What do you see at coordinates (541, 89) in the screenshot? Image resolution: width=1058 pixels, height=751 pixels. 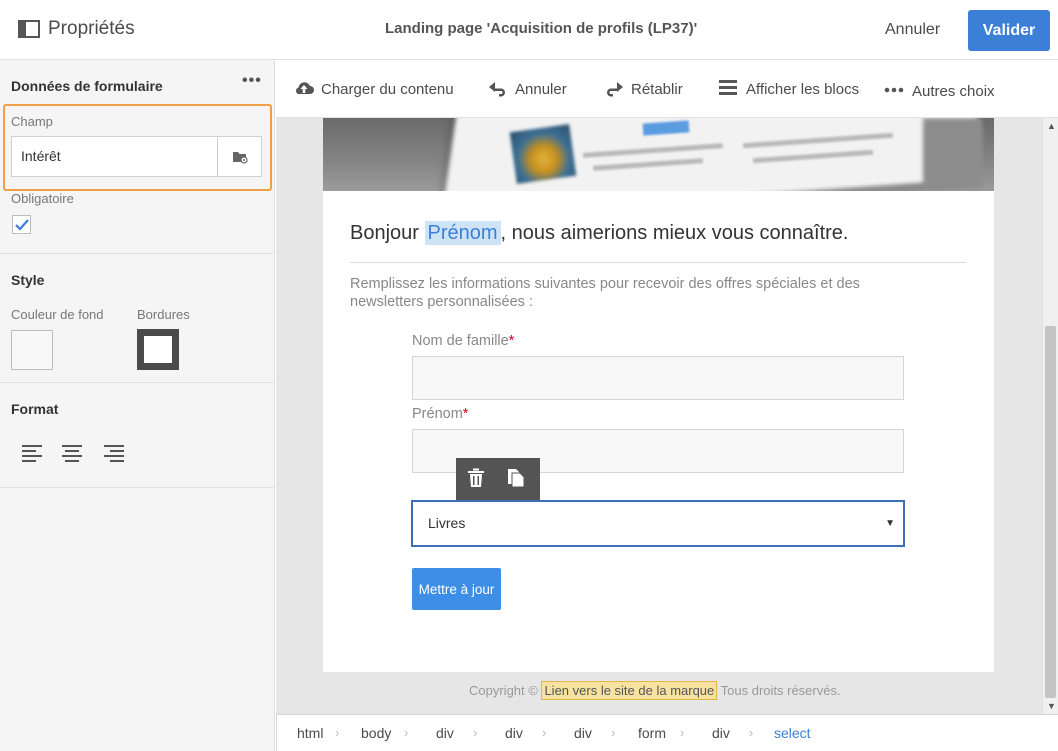 I see `undo-label: Annuler` at bounding box center [541, 89].